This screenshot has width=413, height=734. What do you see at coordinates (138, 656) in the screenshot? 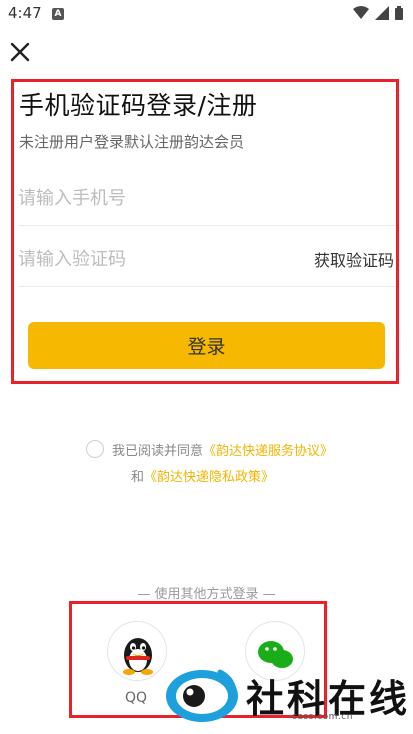
I see `qq-penguin-icon` at bounding box center [138, 656].